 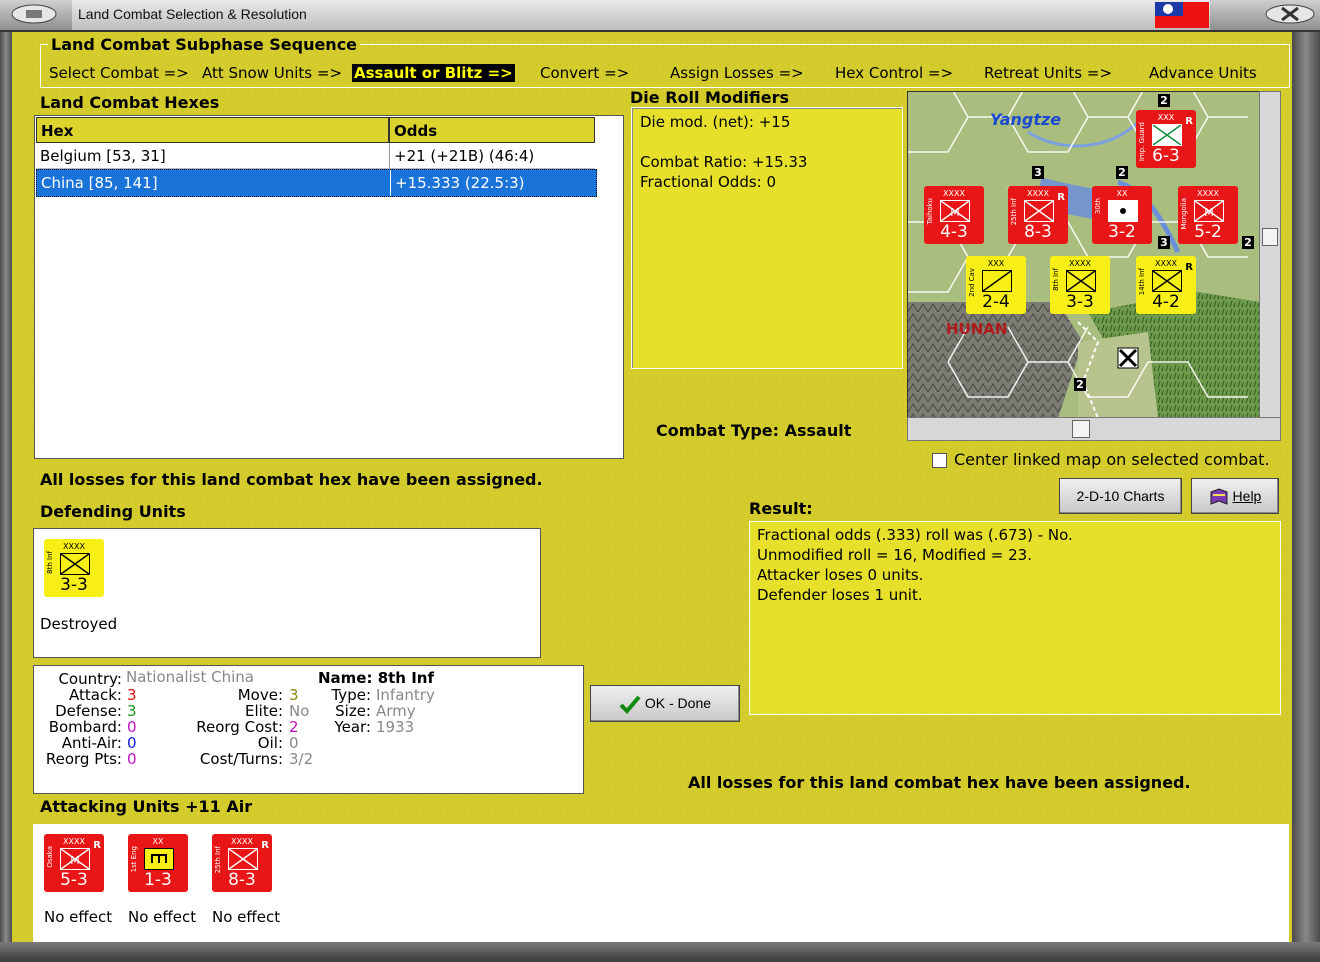 What do you see at coordinates (74, 568) in the screenshot?
I see `defending-unit-8th-inf: XXXX 8th Inf 3-3` at bounding box center [74, 568].